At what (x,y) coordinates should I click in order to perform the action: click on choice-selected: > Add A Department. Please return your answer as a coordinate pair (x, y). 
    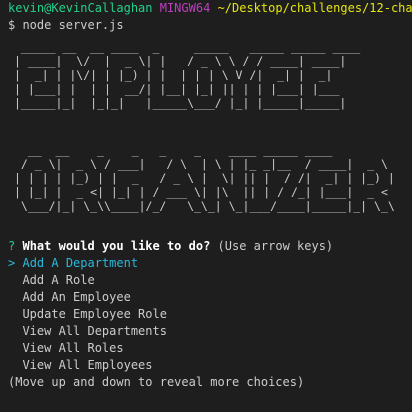
    Looking at the image, I should click on (210, 263).